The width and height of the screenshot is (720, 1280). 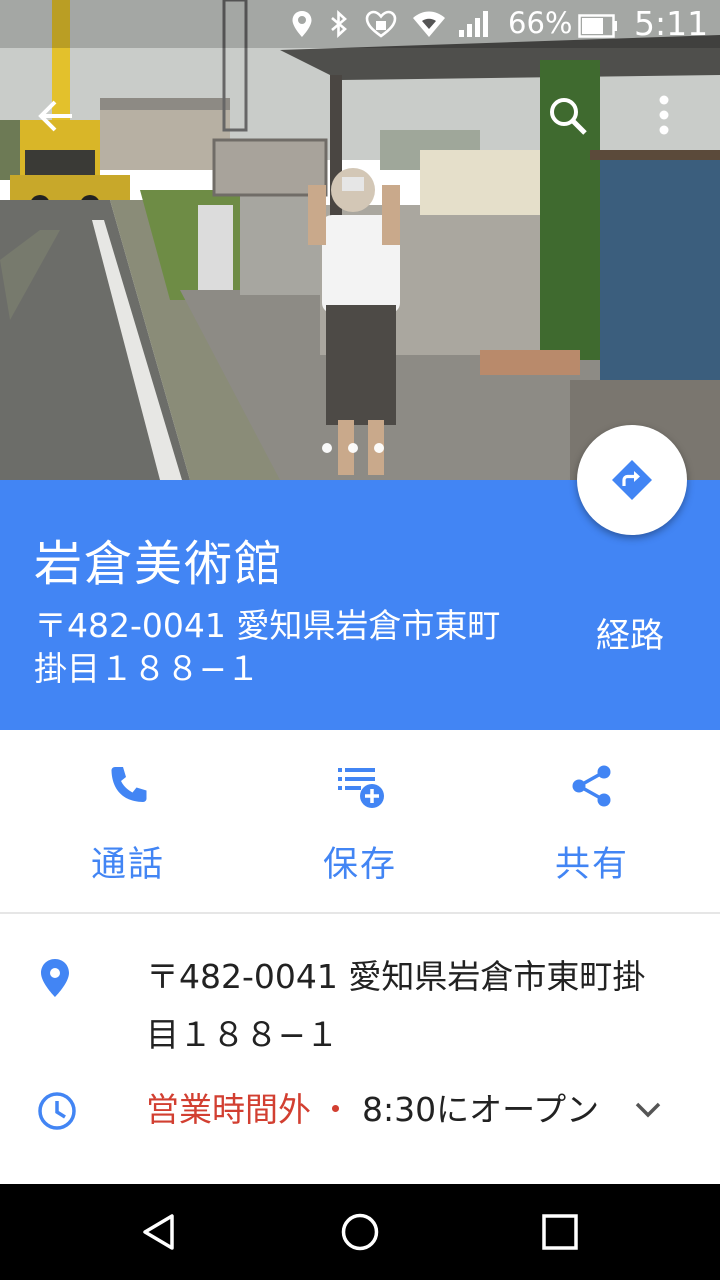 I want to click on directions-icon, so click(x=632, y=480).